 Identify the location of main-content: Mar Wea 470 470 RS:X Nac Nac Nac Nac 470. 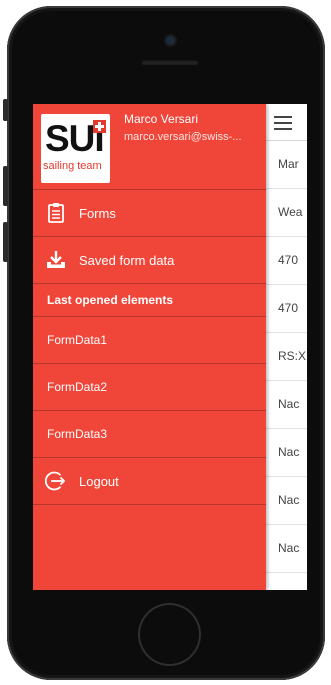
(286, 347).